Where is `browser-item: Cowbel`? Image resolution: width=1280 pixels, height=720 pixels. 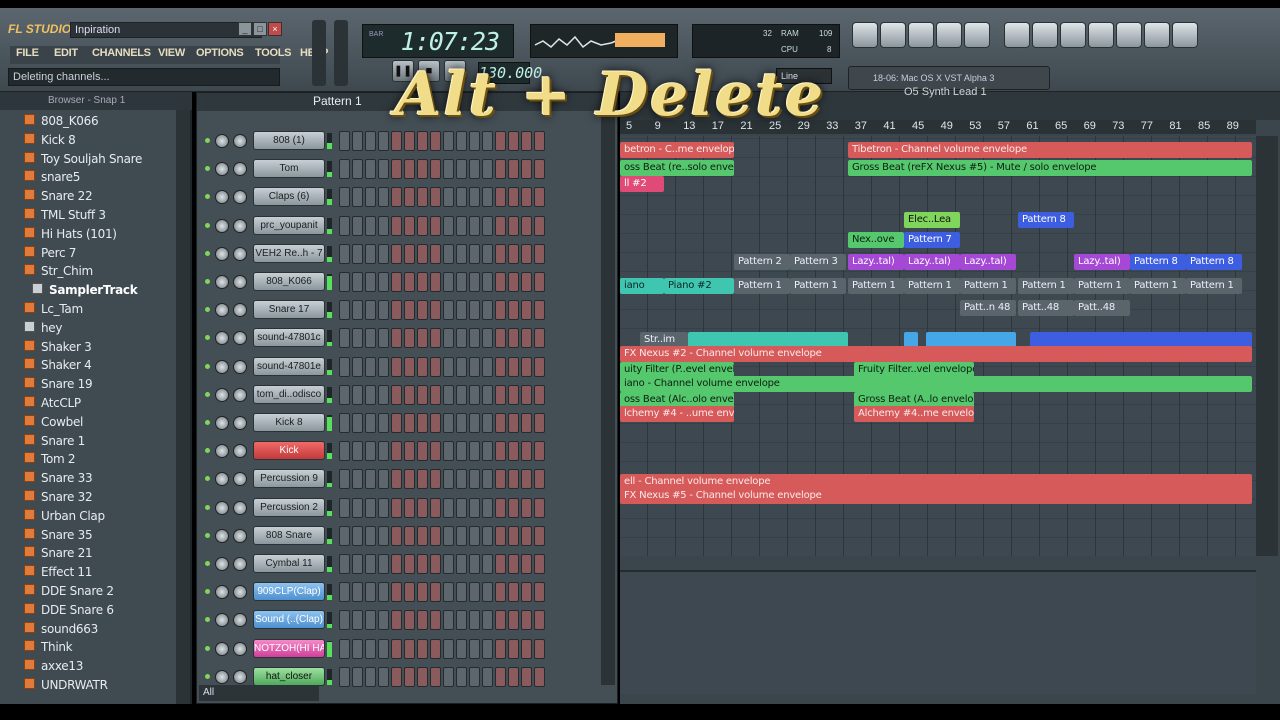
browser-item: Cowbel is located at coordinates (53, 422).